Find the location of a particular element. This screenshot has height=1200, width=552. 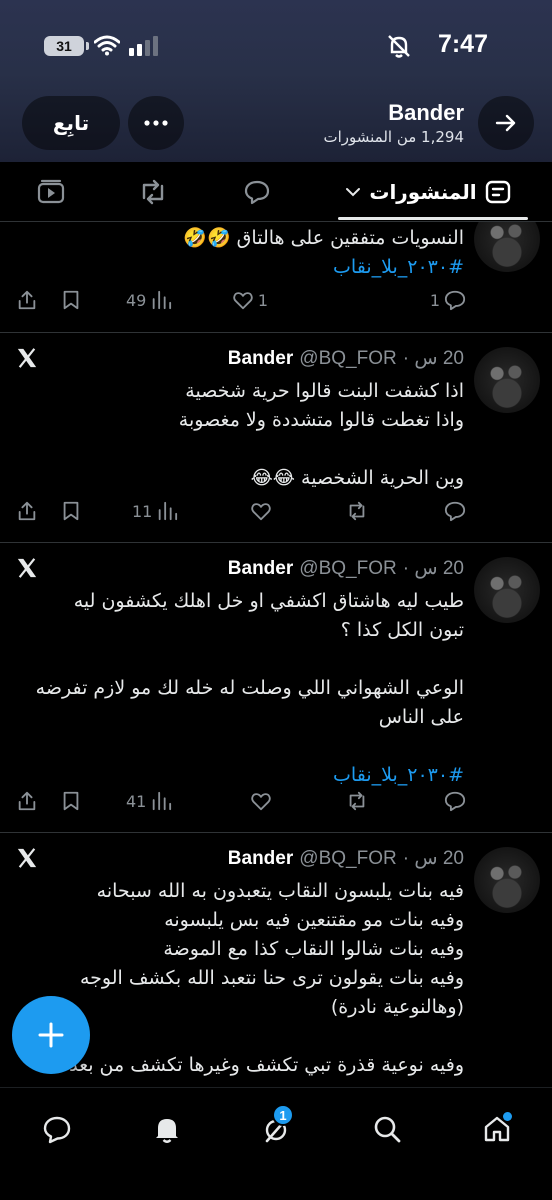

post-header: Bander @BQ_FOR · 20 س is located at coordinates (345, 858).